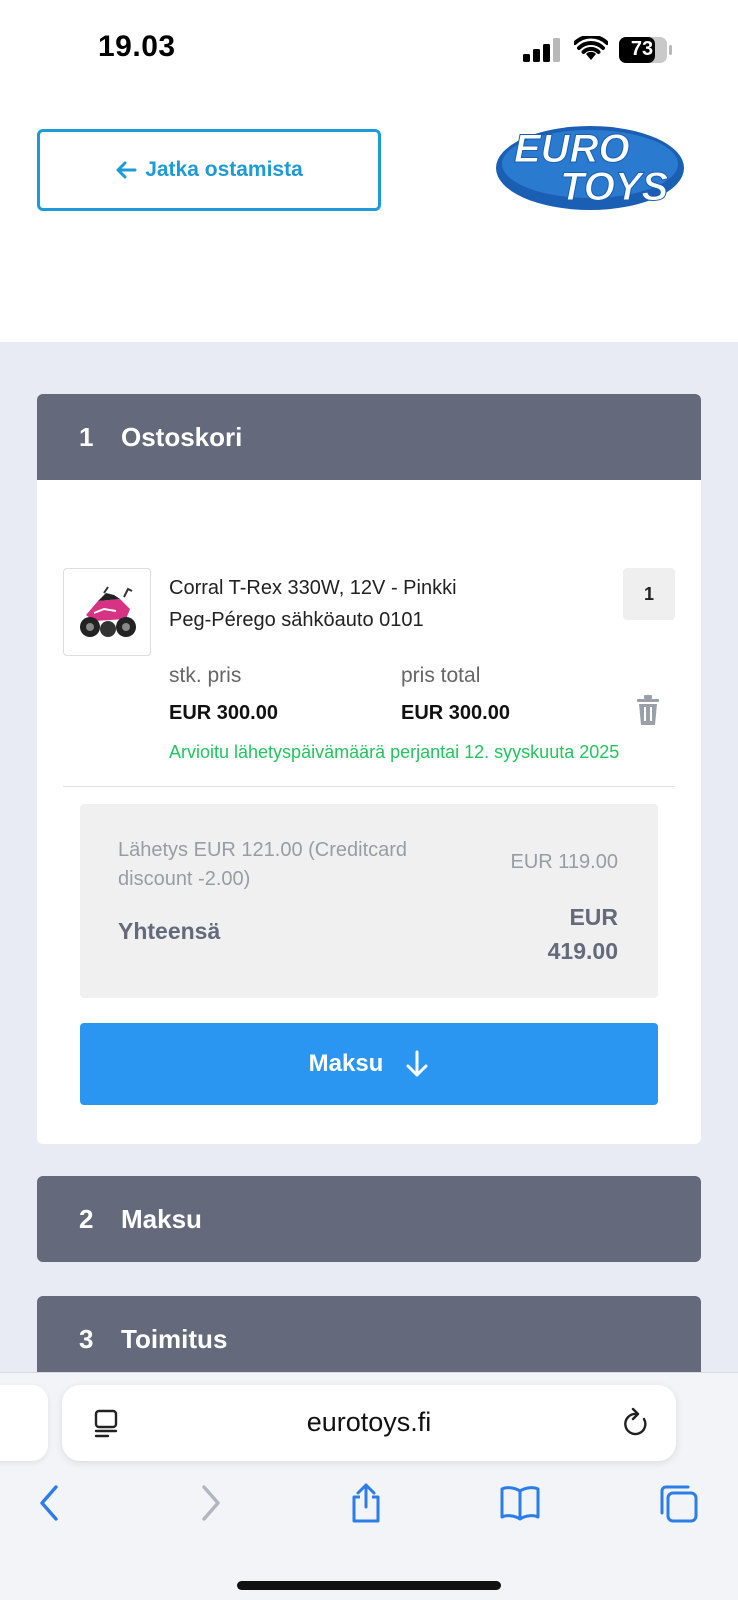  I want to click on continue-shopping-button: Jatka ostamista, so click(209, 170).